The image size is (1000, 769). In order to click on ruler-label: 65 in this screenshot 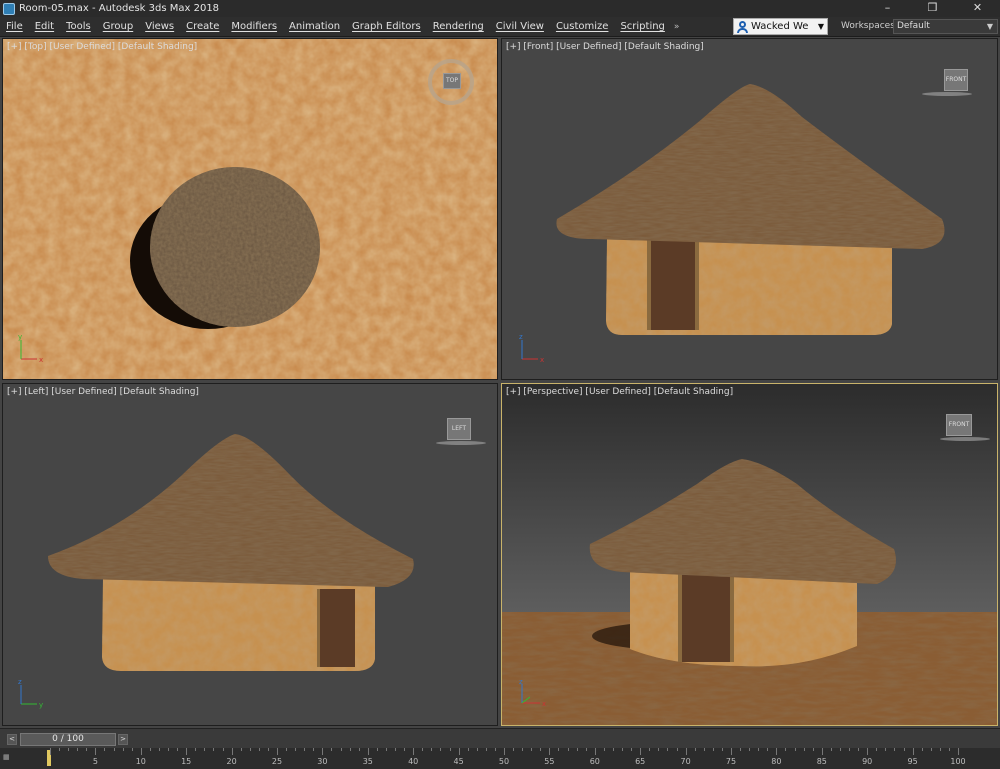, I will do `click(640, 761)`.